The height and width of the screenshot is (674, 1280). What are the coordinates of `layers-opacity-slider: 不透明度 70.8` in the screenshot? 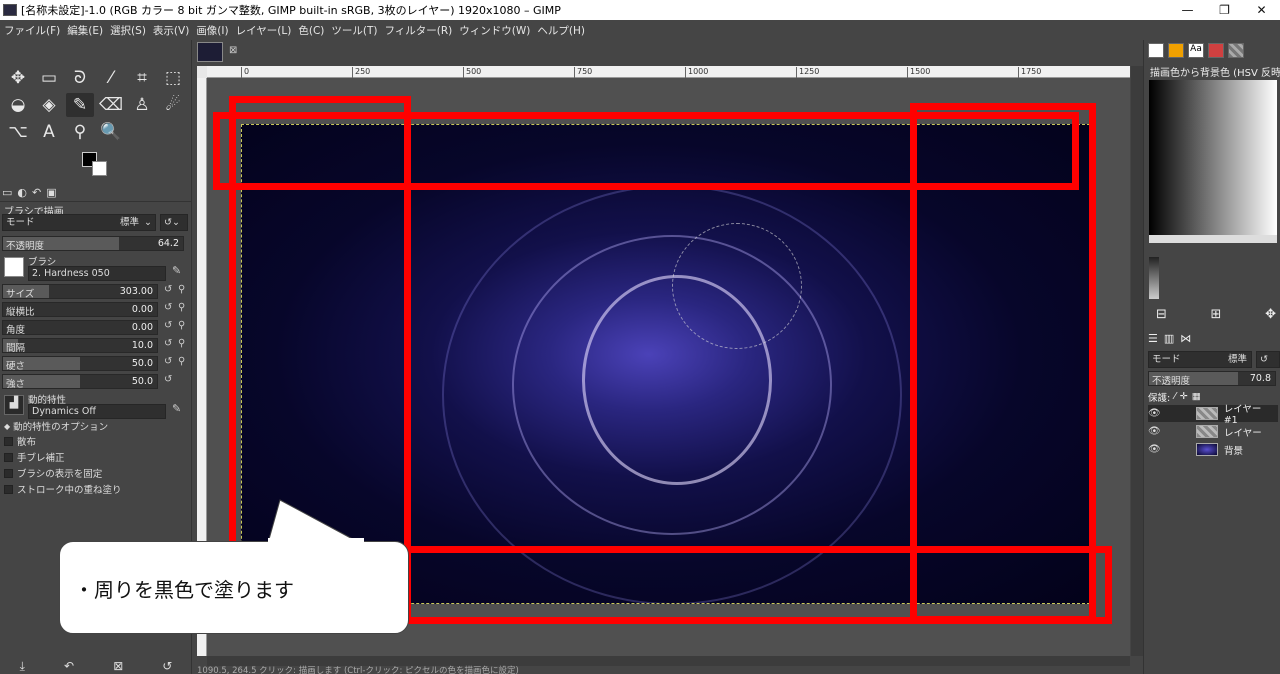 It's located at (1212, 379).